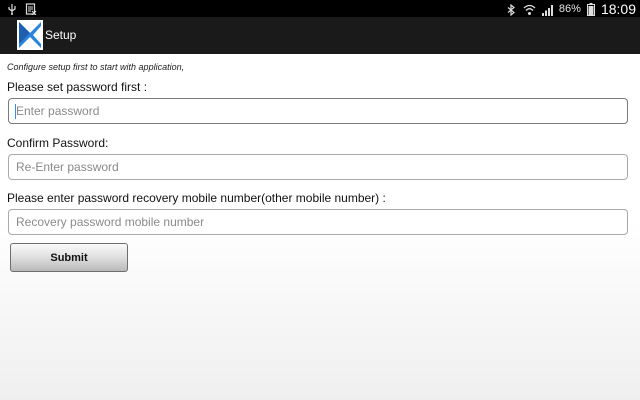  I want to click on status-left-icons, so click(21, 9).